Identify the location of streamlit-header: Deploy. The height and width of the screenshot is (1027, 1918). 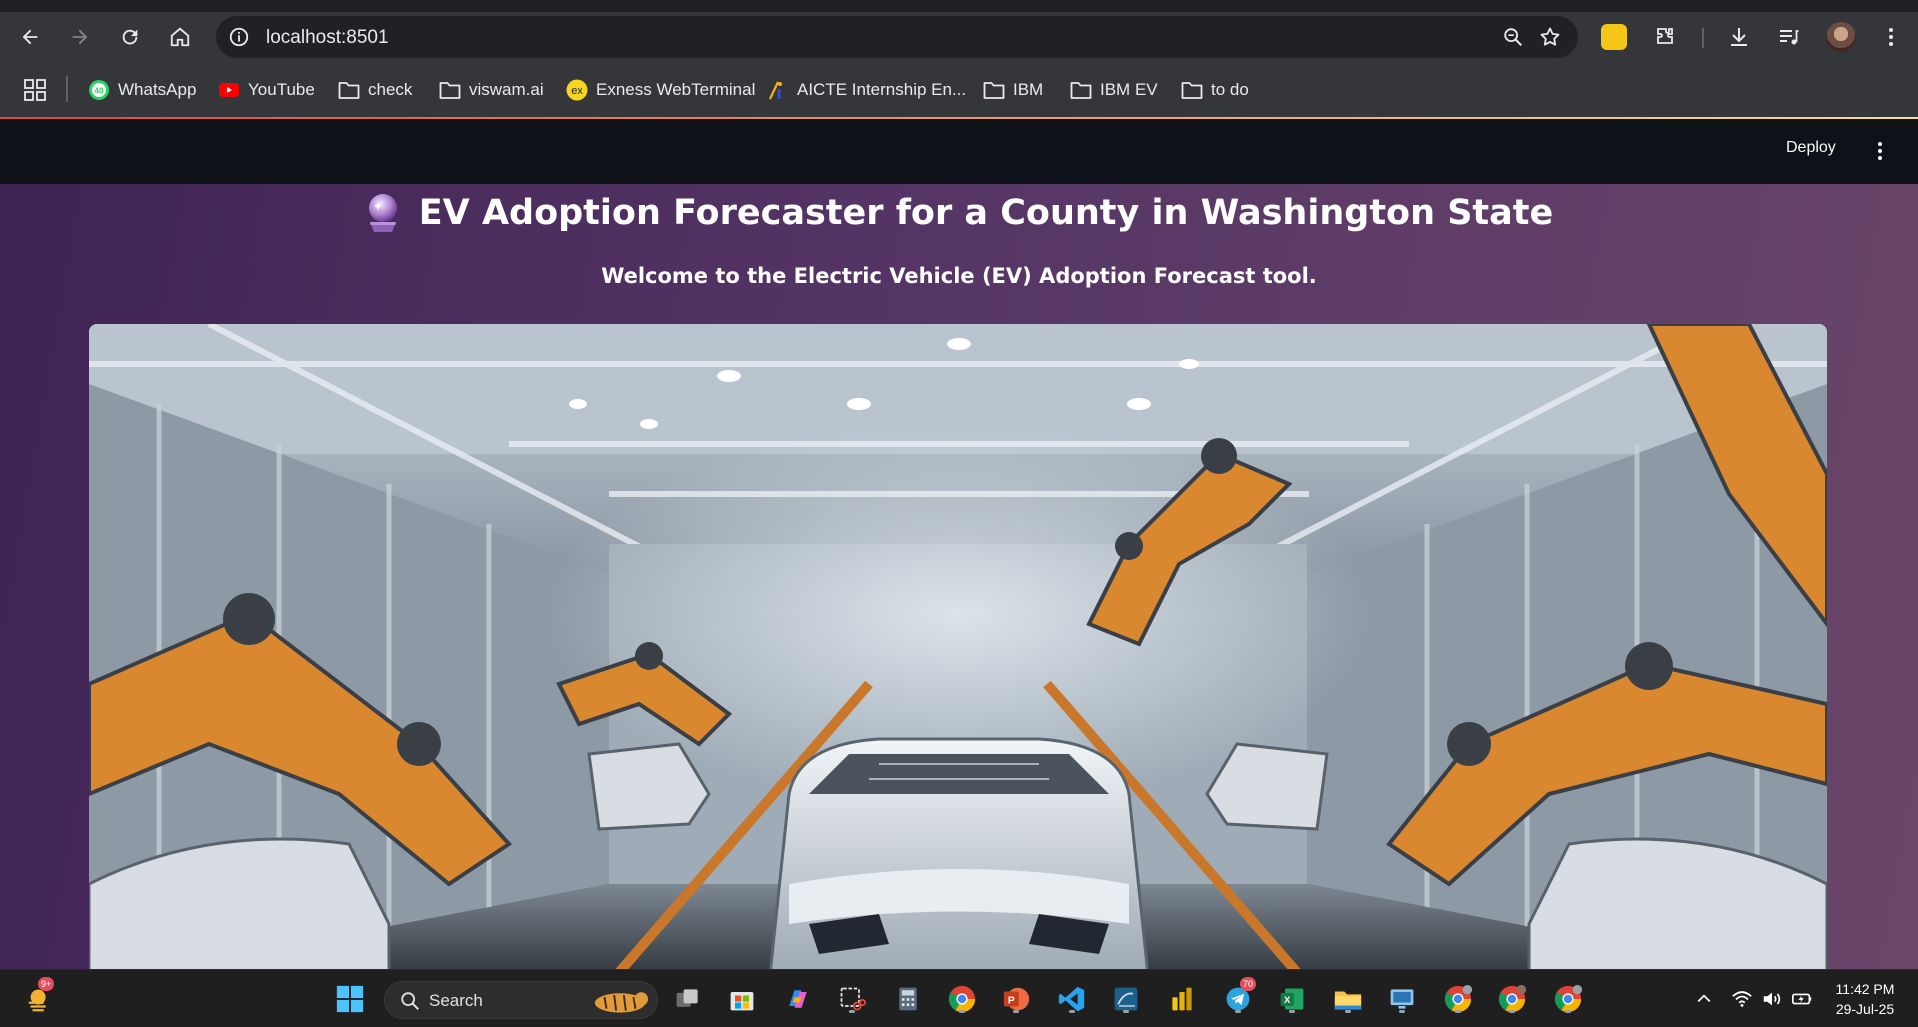
(959, 151).